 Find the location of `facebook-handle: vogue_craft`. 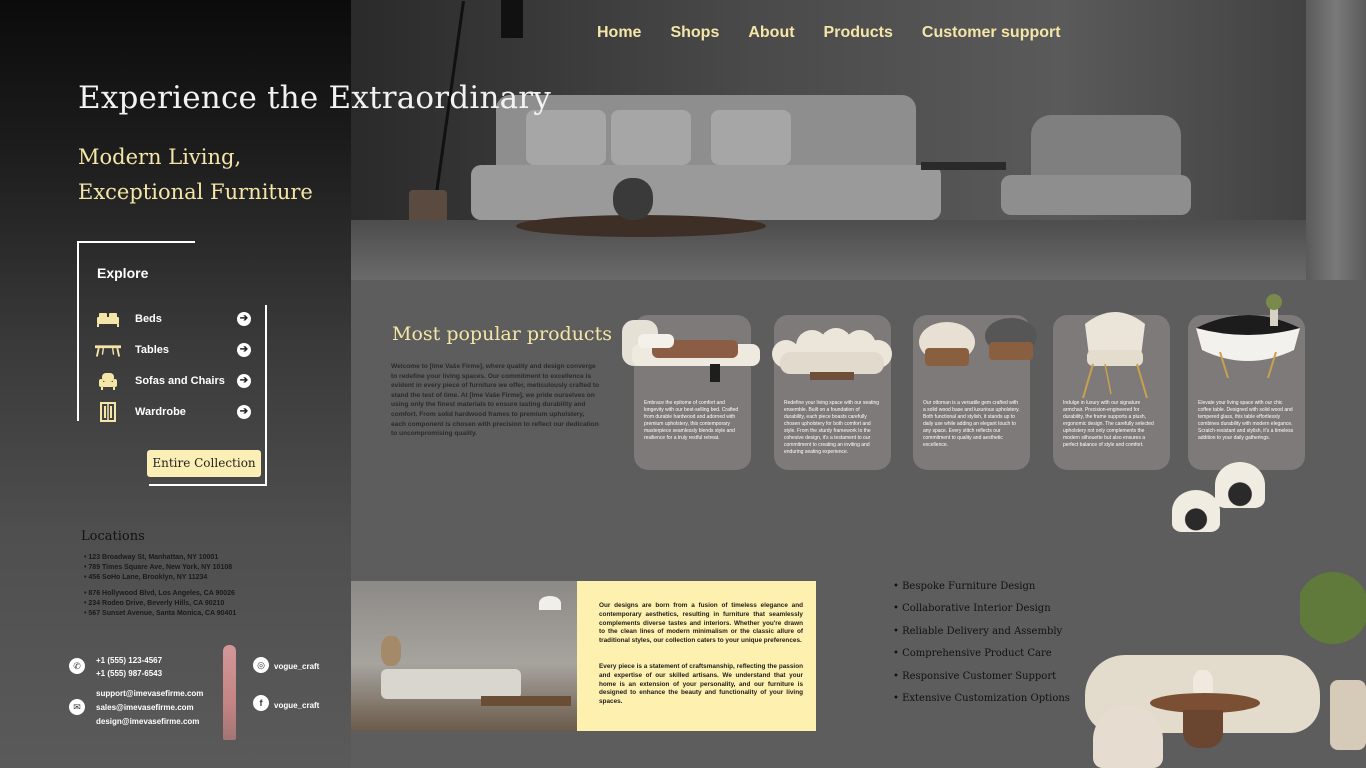

facebook-handle: vogue_craft is located at coordinates (296, 705).